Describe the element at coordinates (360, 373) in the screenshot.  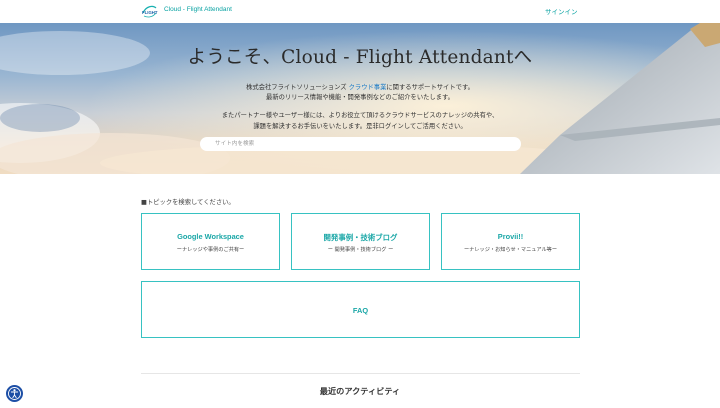
I see `section-divider` at that location.